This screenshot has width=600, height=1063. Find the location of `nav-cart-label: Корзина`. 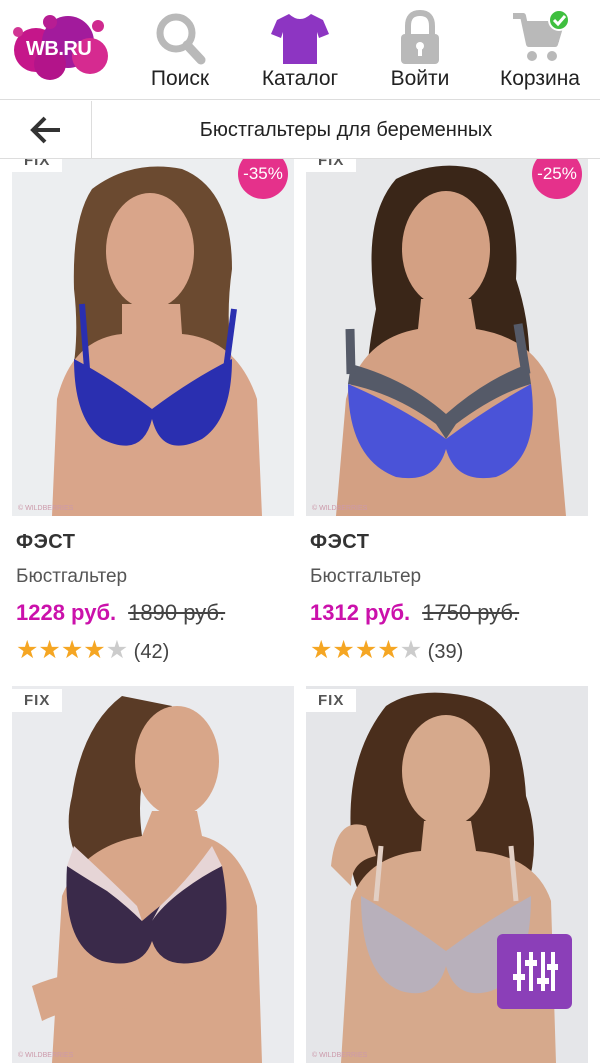

nav-cart-label: Корзина is located at coordinates (540, 78).